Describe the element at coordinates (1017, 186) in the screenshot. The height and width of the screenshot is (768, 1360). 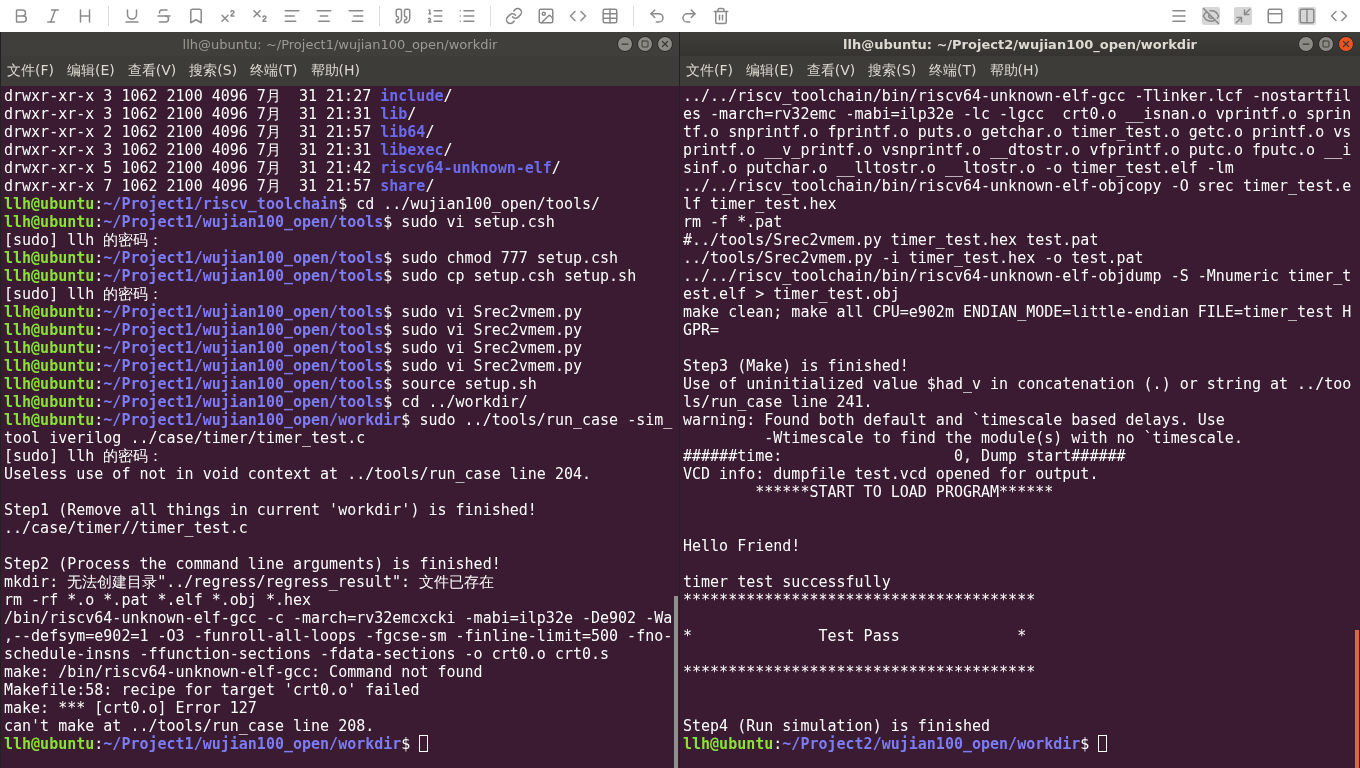
I see `terminal-text: ../../riscv_toolchain/bin/riscv64-unknown-elf-objcopy -O srec timer_test.e` at that location.